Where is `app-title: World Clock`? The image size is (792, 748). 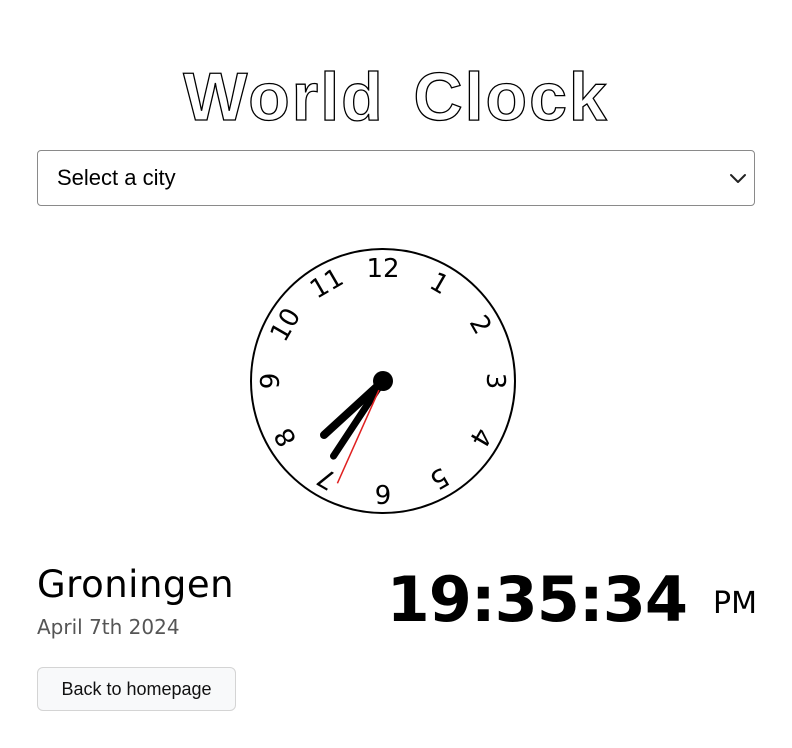 app-title: World Clock is located at coordinates (396, 92).